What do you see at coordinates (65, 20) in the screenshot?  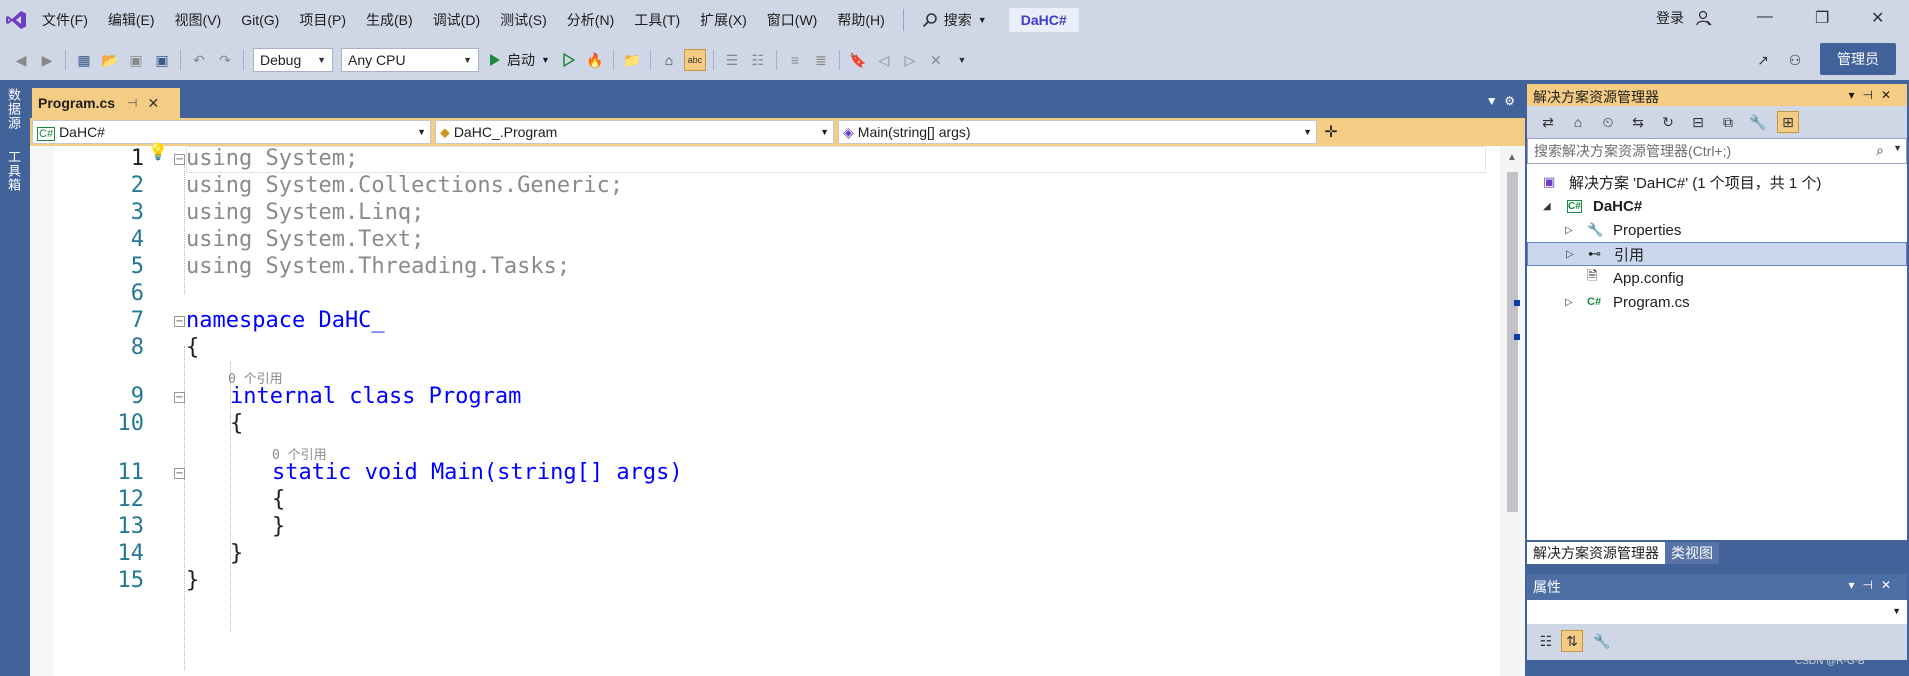 I see `menu-file: 文件(F)` at bounding box center [65, 20].